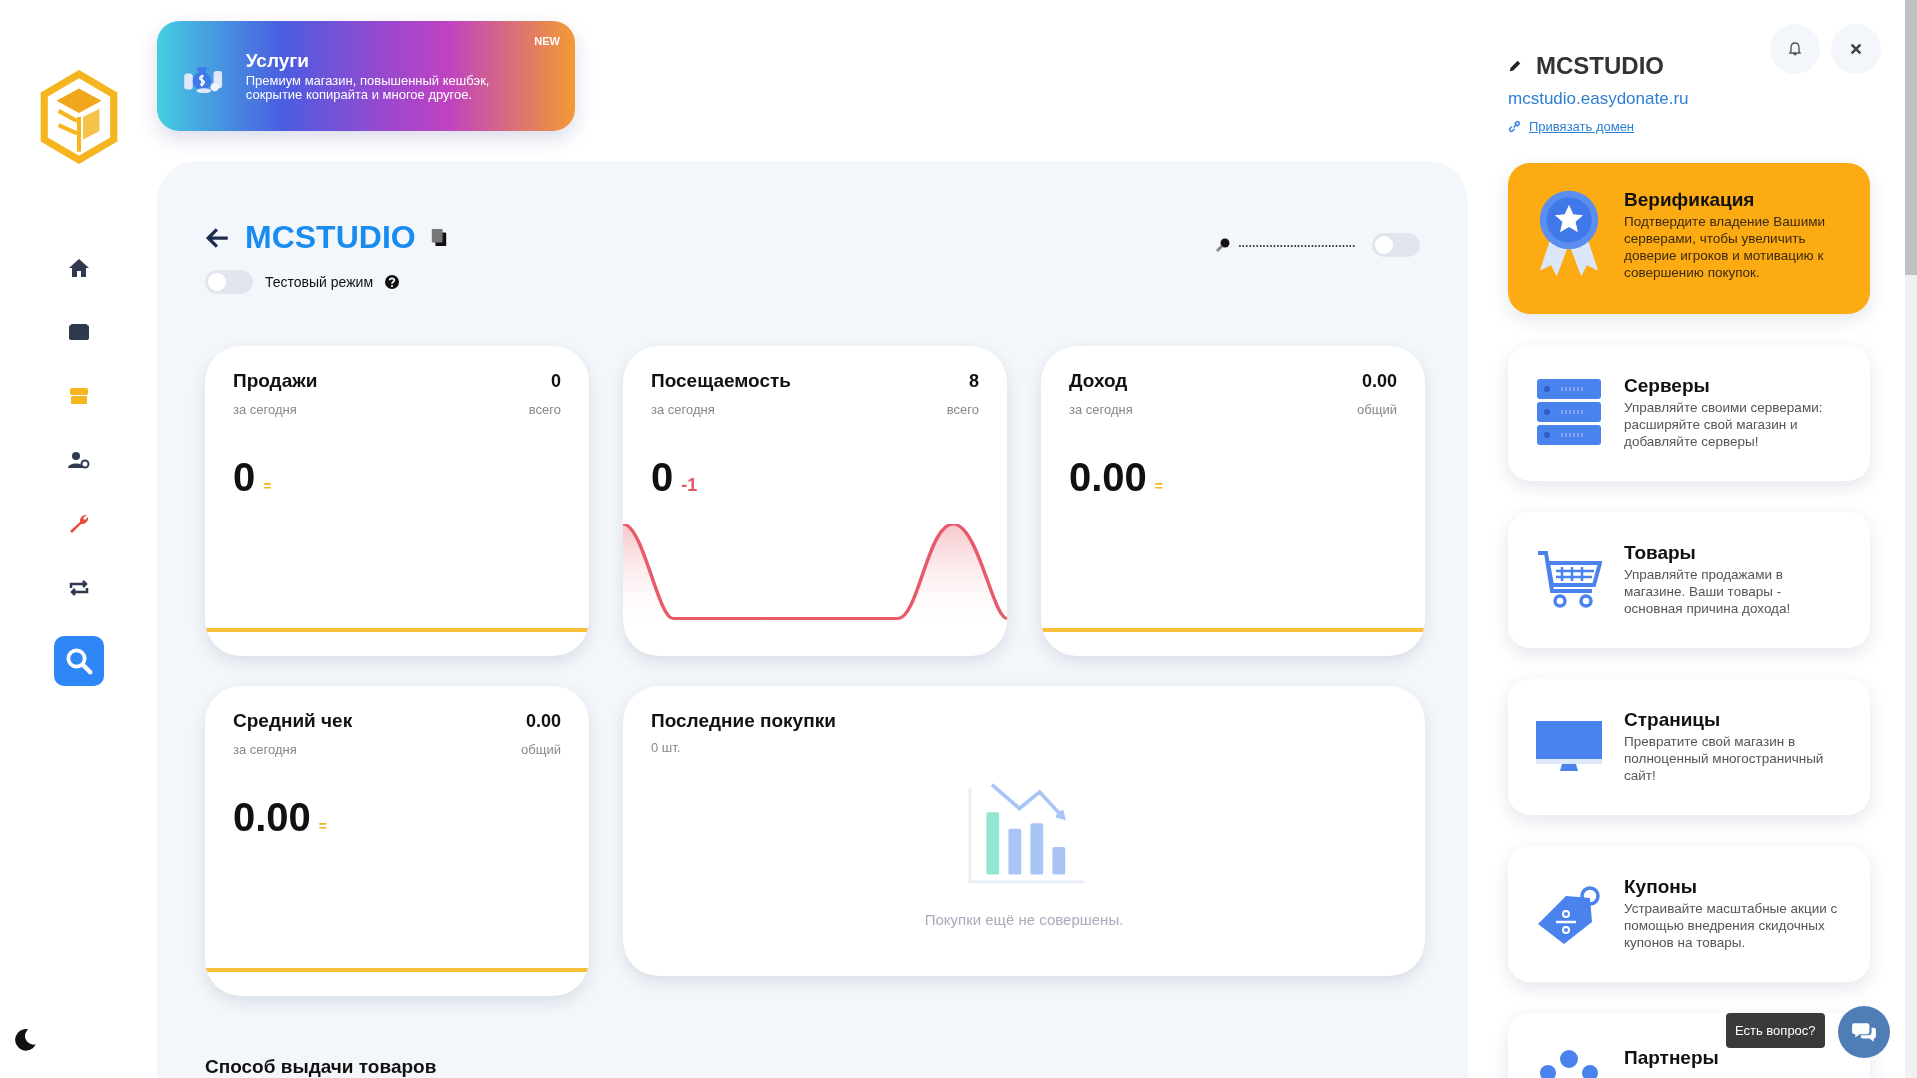  I want to click on promo-title: Услуги, so click(277, 60).